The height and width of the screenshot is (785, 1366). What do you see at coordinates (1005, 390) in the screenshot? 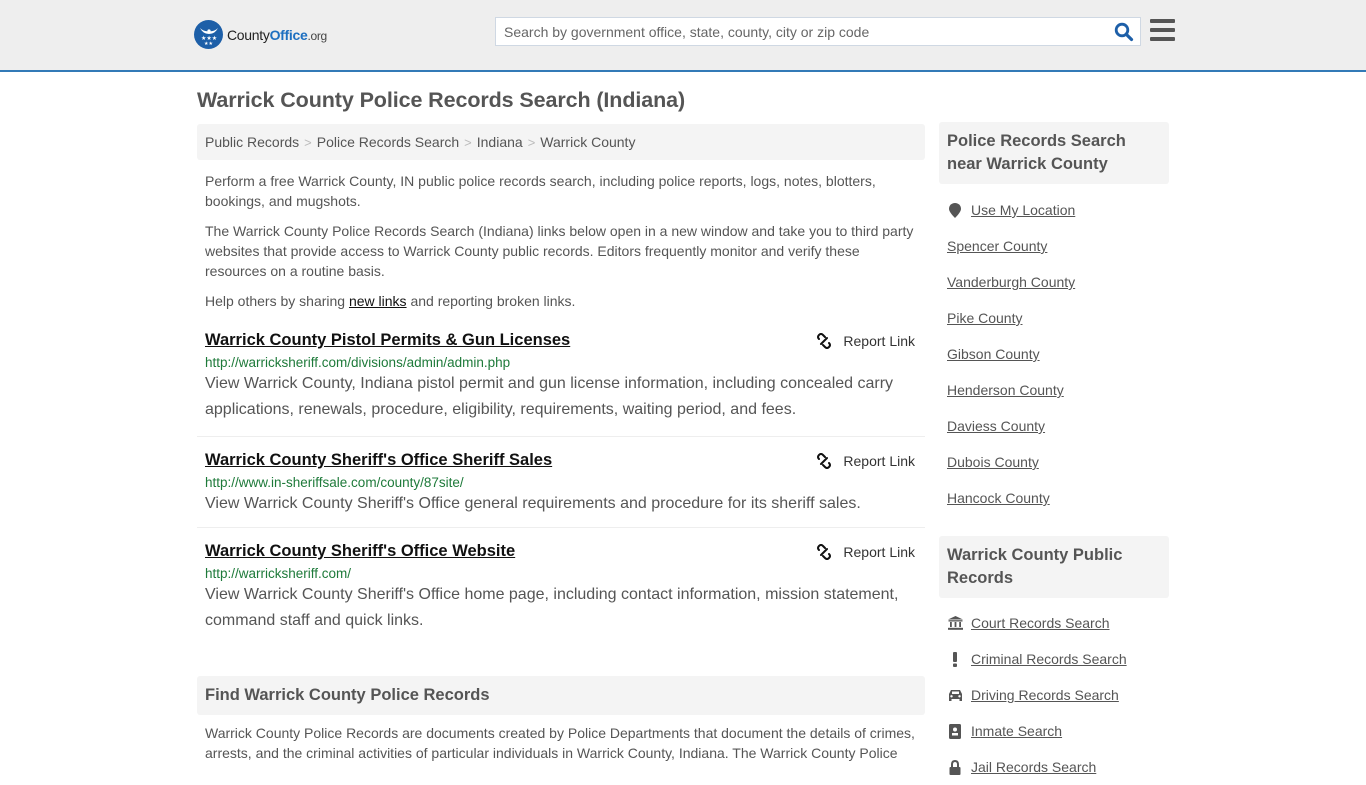
I see `nearby-county-link: Henderson County` at bounding box center [1005, 390].